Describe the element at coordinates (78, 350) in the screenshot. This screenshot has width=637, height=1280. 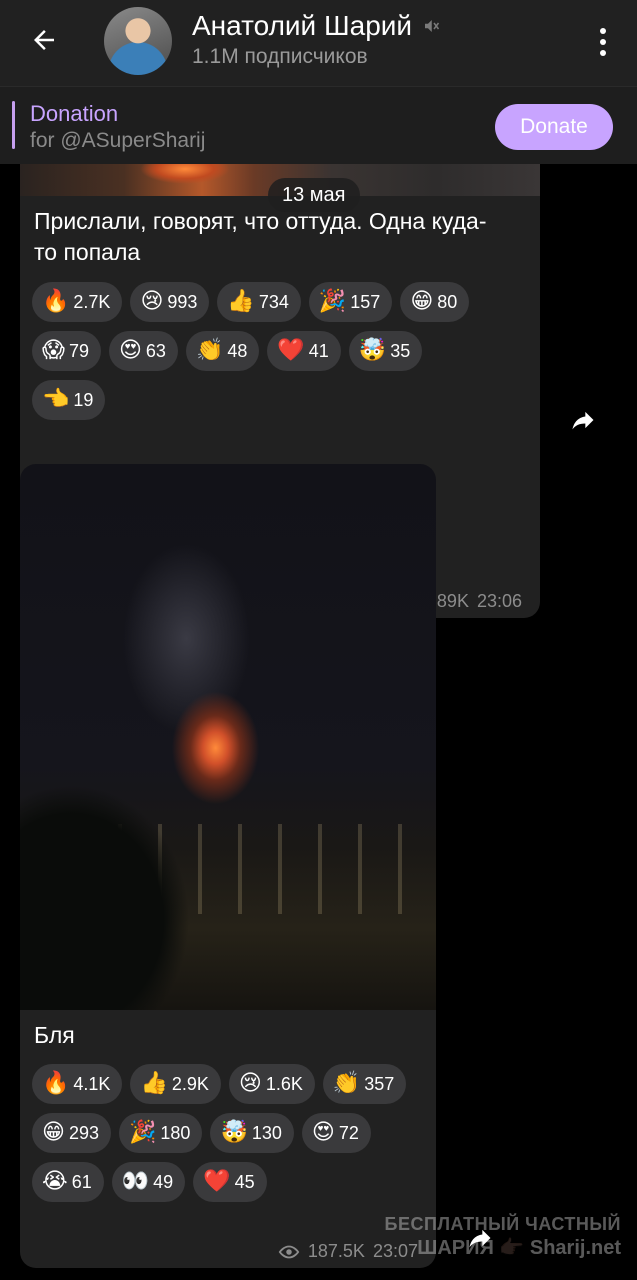
I see `reaction-count: 79` at that location.